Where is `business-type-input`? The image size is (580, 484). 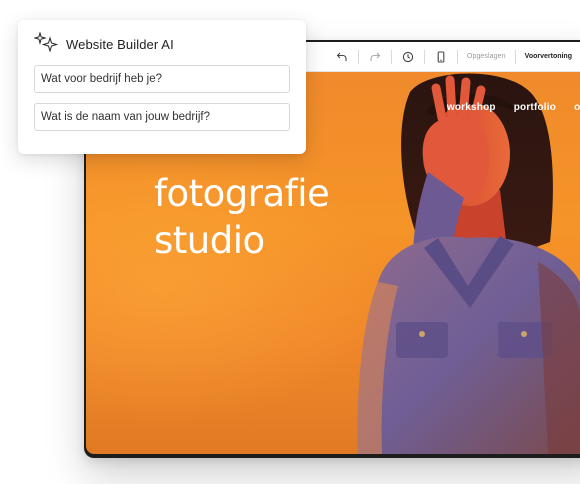 business-type-input is located at coordinates (162, 79).